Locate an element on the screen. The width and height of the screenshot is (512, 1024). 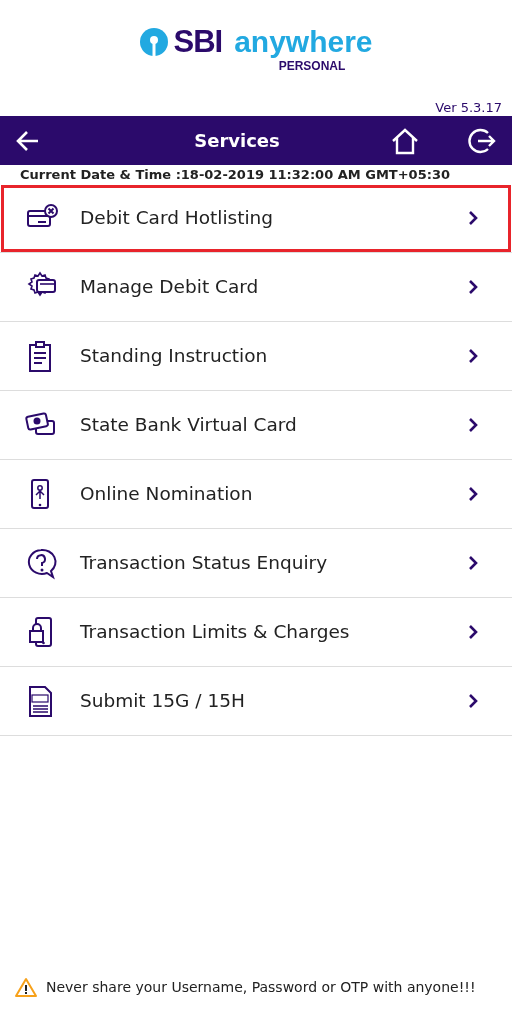
logo-icon is located at coordinates (154, 41).